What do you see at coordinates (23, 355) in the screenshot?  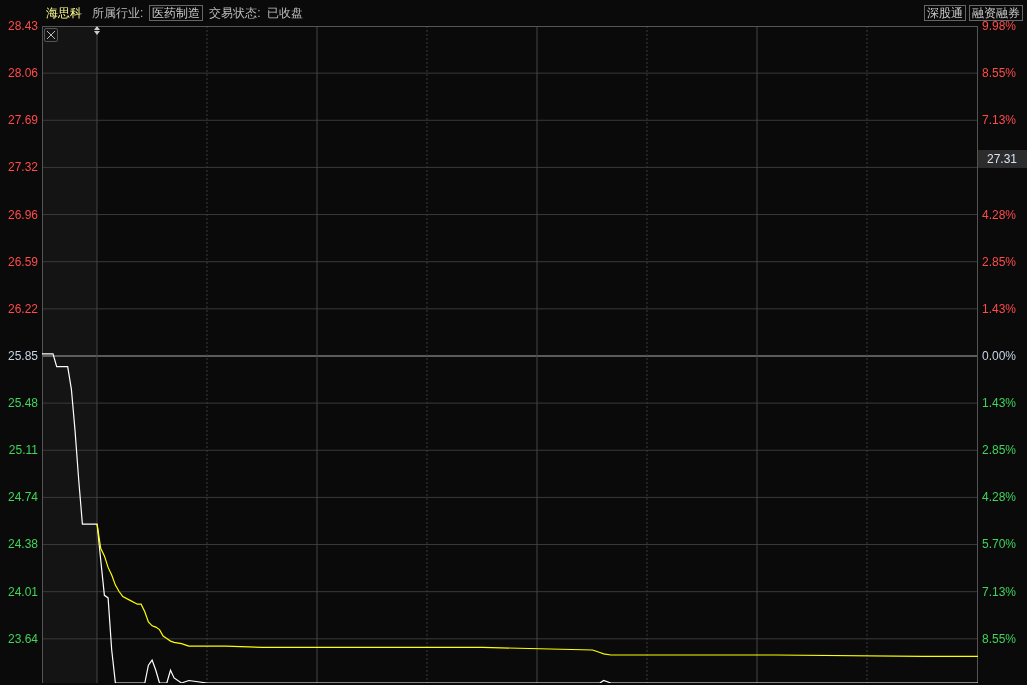 I see `price-tick: 25.85` at bounding box center [23, 355].